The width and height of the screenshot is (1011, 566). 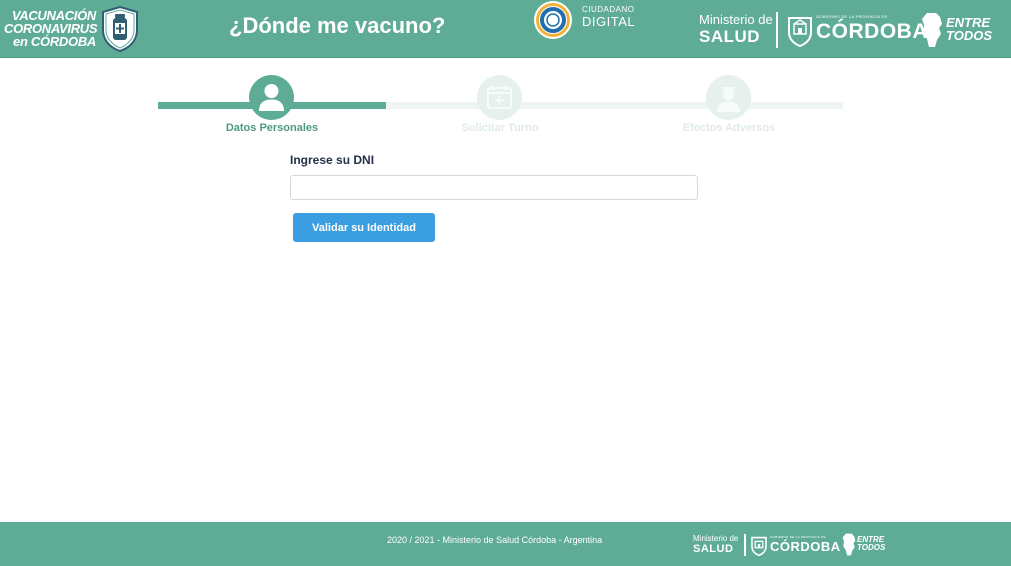 I want to click on step-3-circle, so click(x=728, y=97).